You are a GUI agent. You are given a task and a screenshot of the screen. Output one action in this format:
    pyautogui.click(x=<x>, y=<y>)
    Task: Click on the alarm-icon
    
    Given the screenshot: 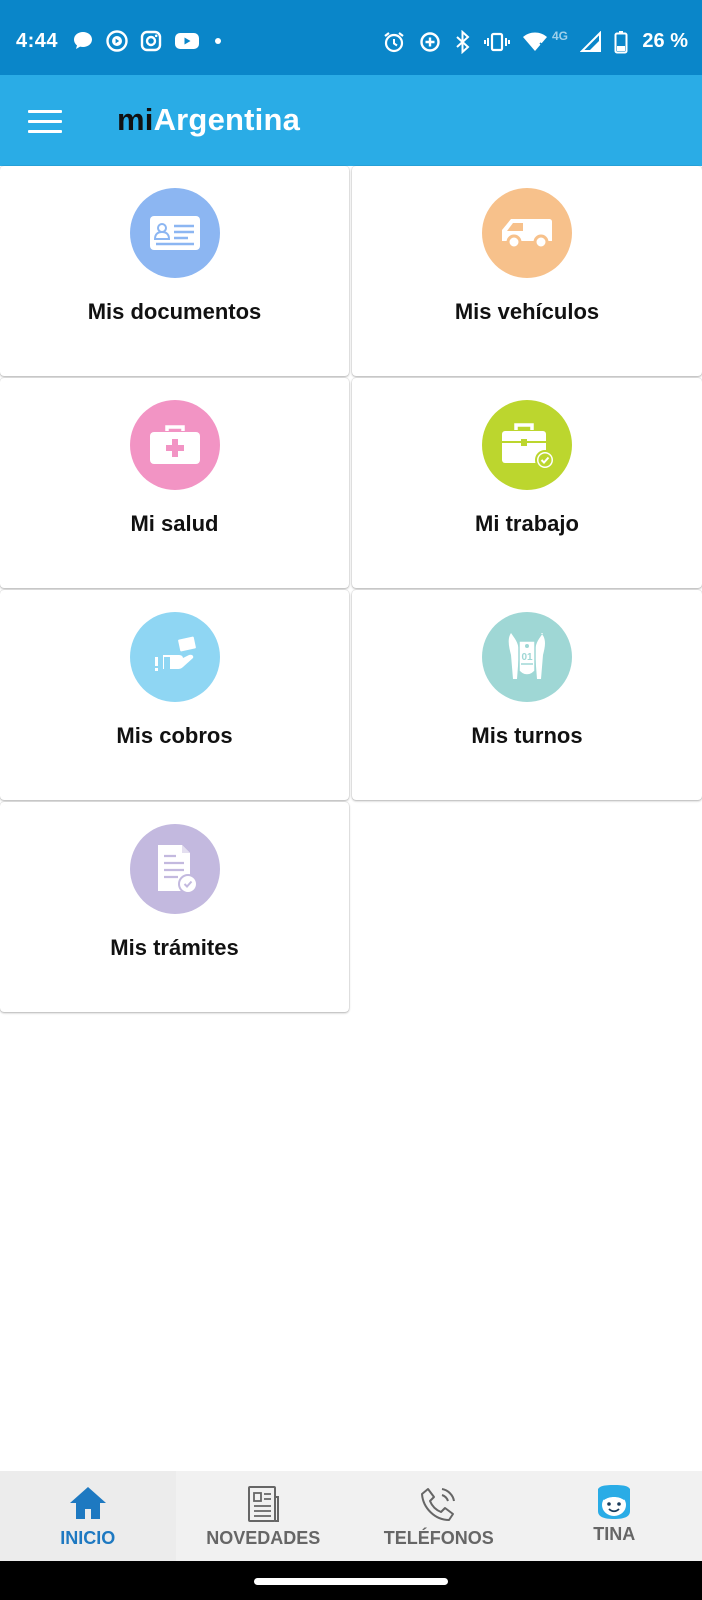 What is the action you would take?
    pyautogui.click(x=394, y=42)
    